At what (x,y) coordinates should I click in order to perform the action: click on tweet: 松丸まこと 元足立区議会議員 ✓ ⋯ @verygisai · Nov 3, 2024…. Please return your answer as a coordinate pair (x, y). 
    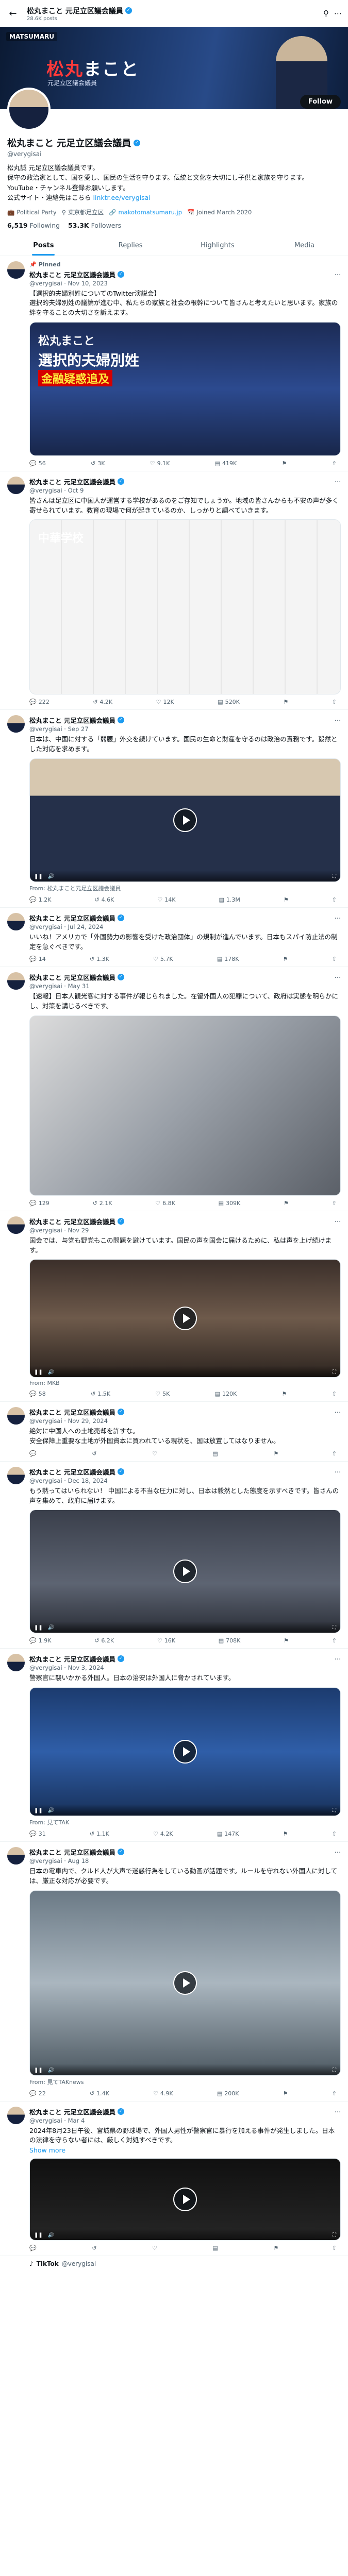
    Looking at the image, I should click on (174, 1745).